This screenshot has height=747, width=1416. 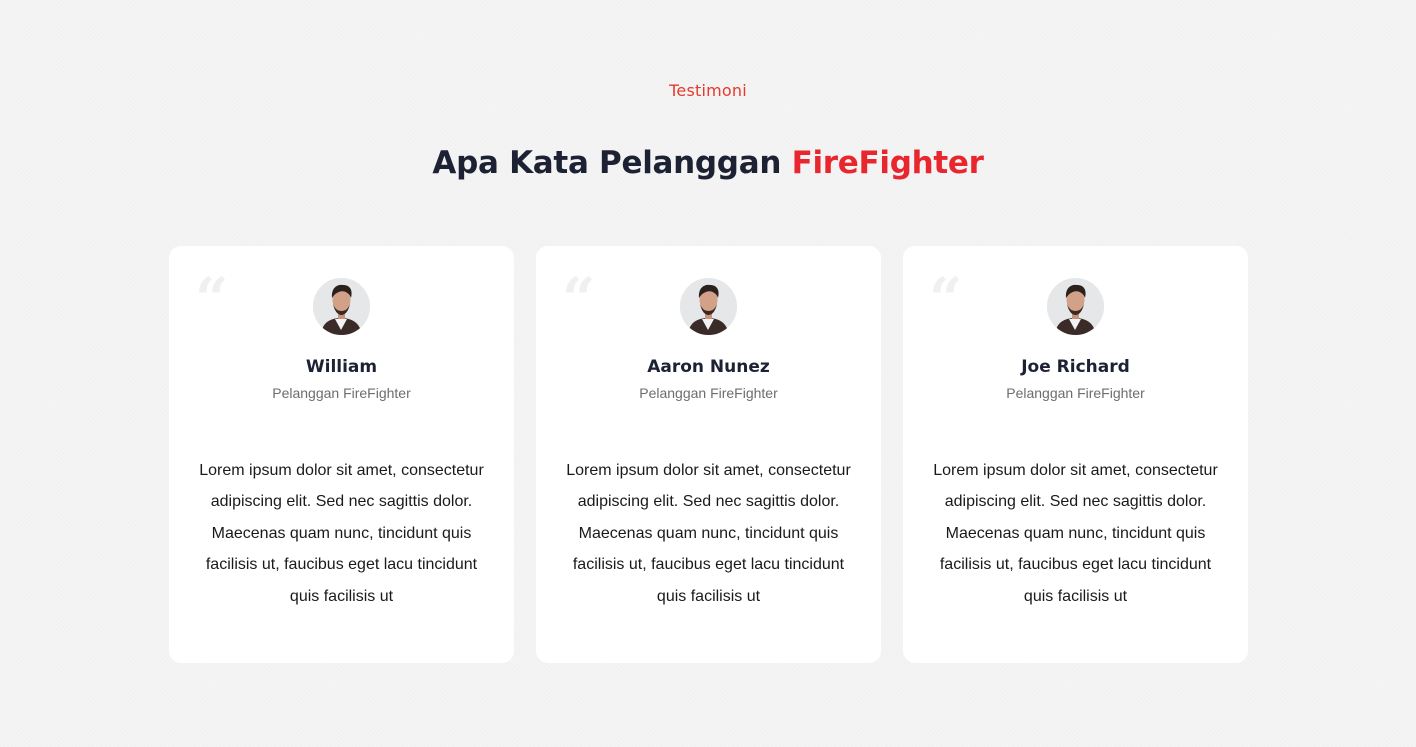 What do you see at coordinates (708, 90) in the screenshot?
I see `section-eyebrow: Testimoni` at bounding box center [708, 90].